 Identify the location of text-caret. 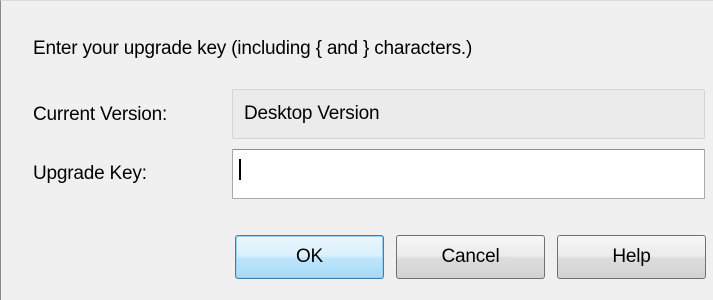
(240, 169).